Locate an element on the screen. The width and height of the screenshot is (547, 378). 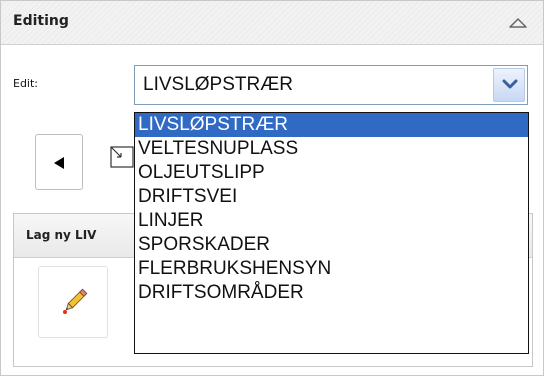
panel-header: Editing is located at coordinates (272, 23).